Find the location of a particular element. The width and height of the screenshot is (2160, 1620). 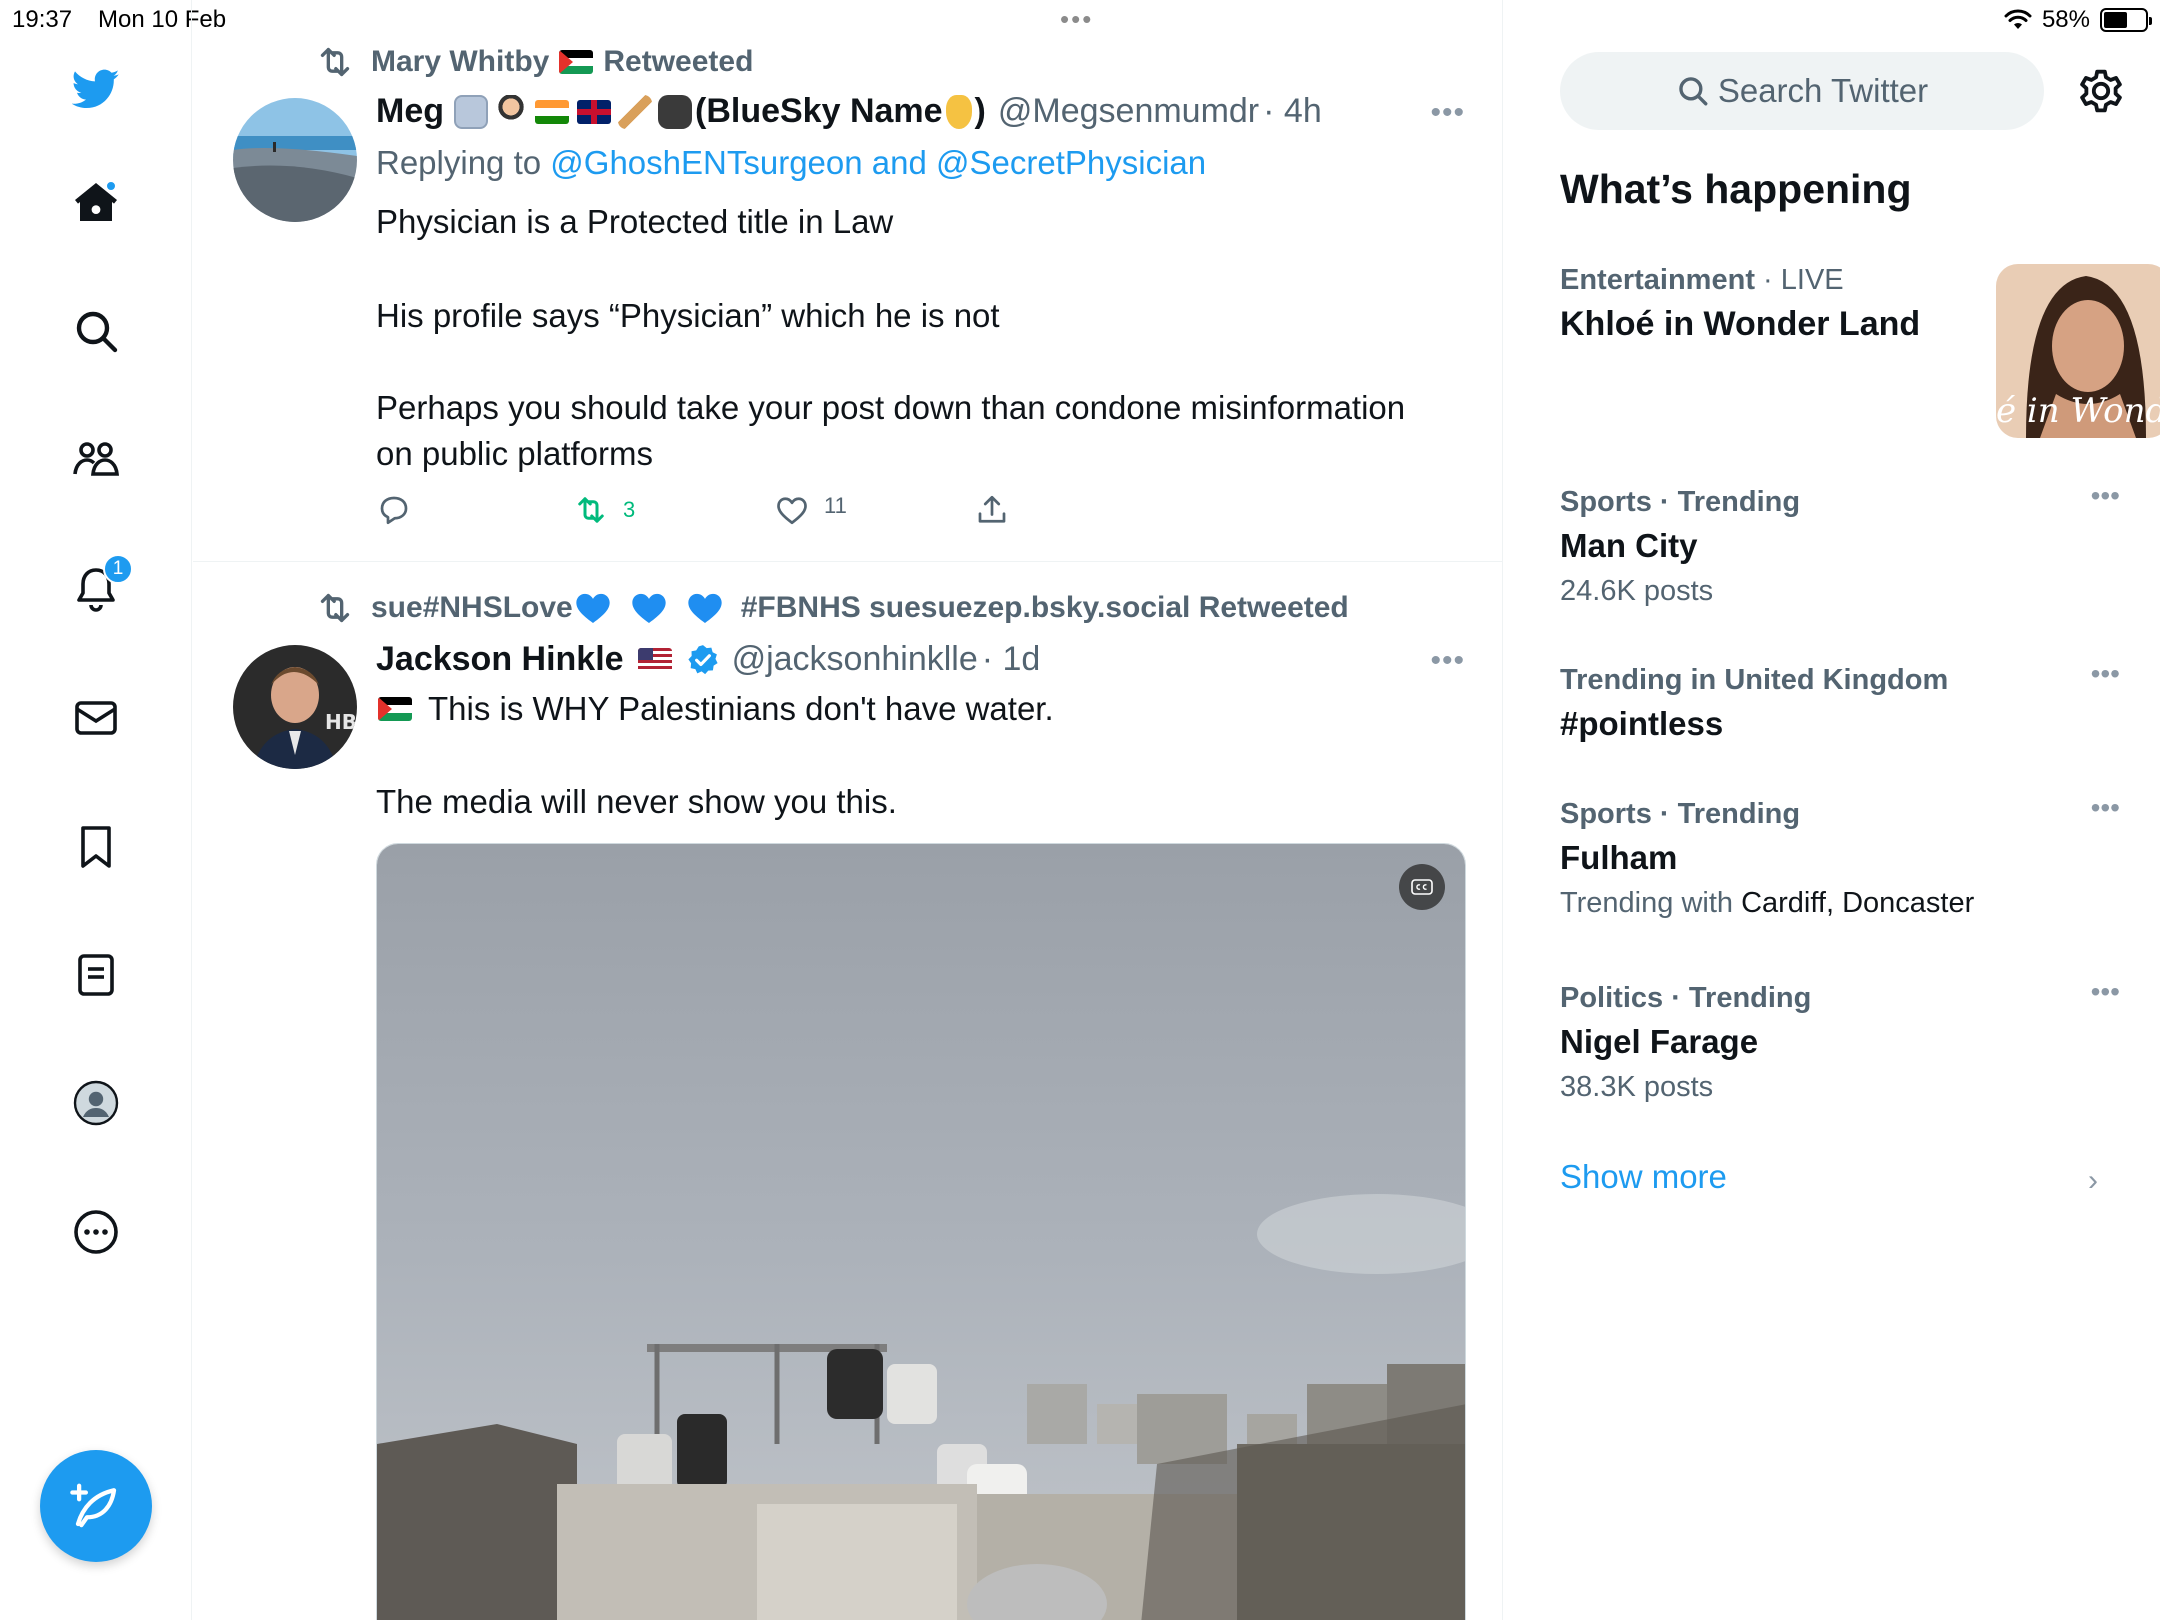

verified-badge-icon is located at coordinates (702, 659).